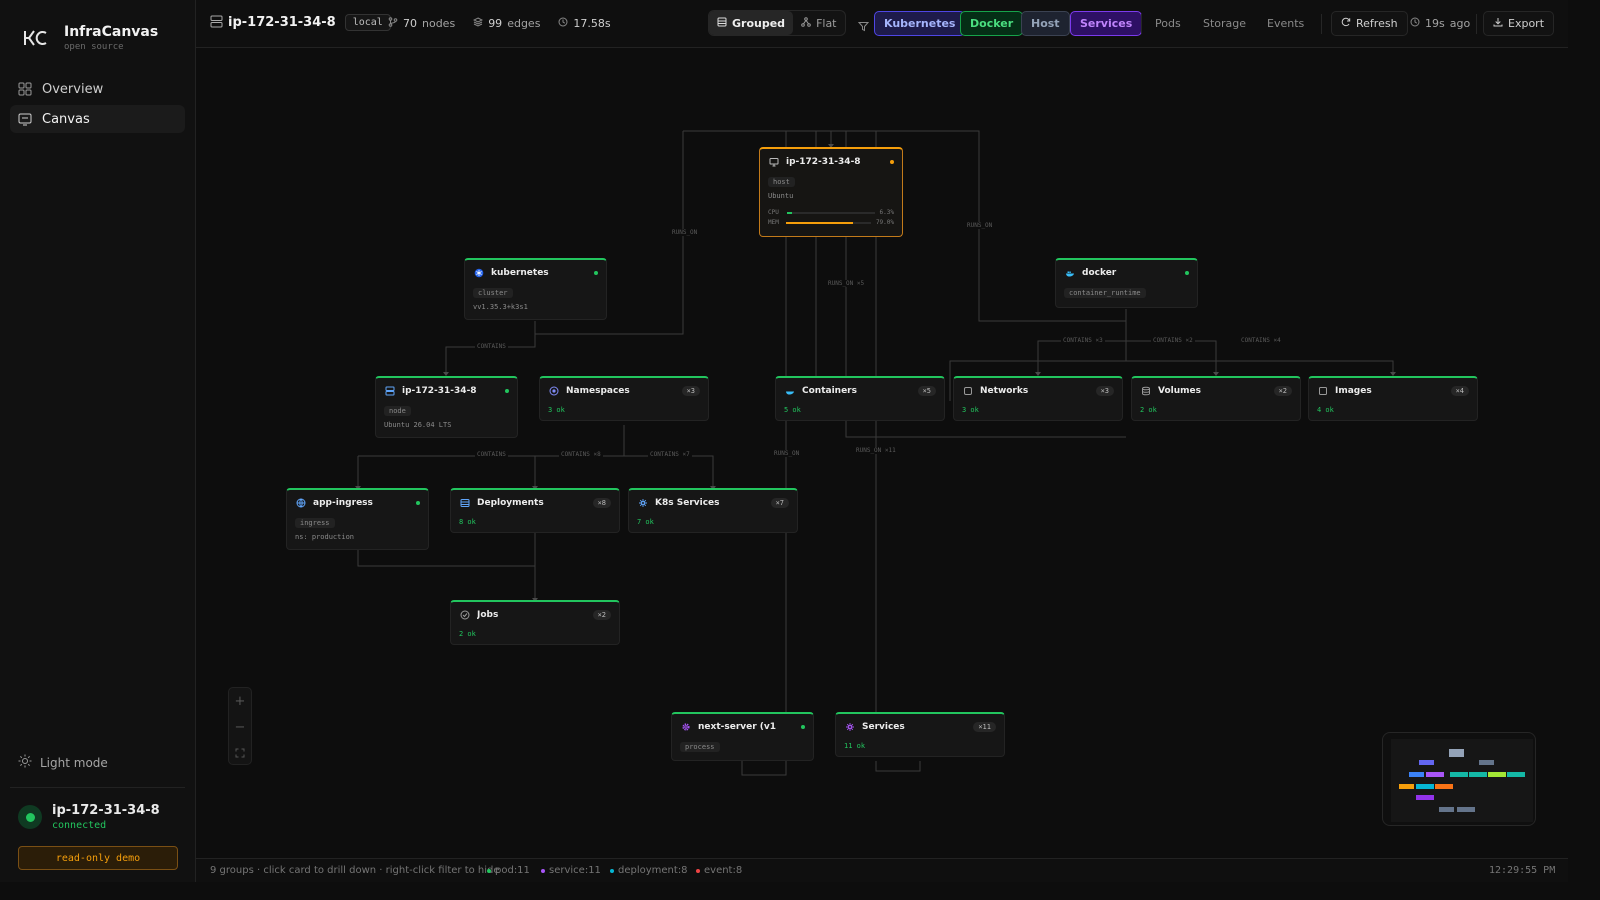  I want to click on node-k8s-node: ip-172-31-34-8 node Ubuntu 26.04 LTS, so click(446, 407).